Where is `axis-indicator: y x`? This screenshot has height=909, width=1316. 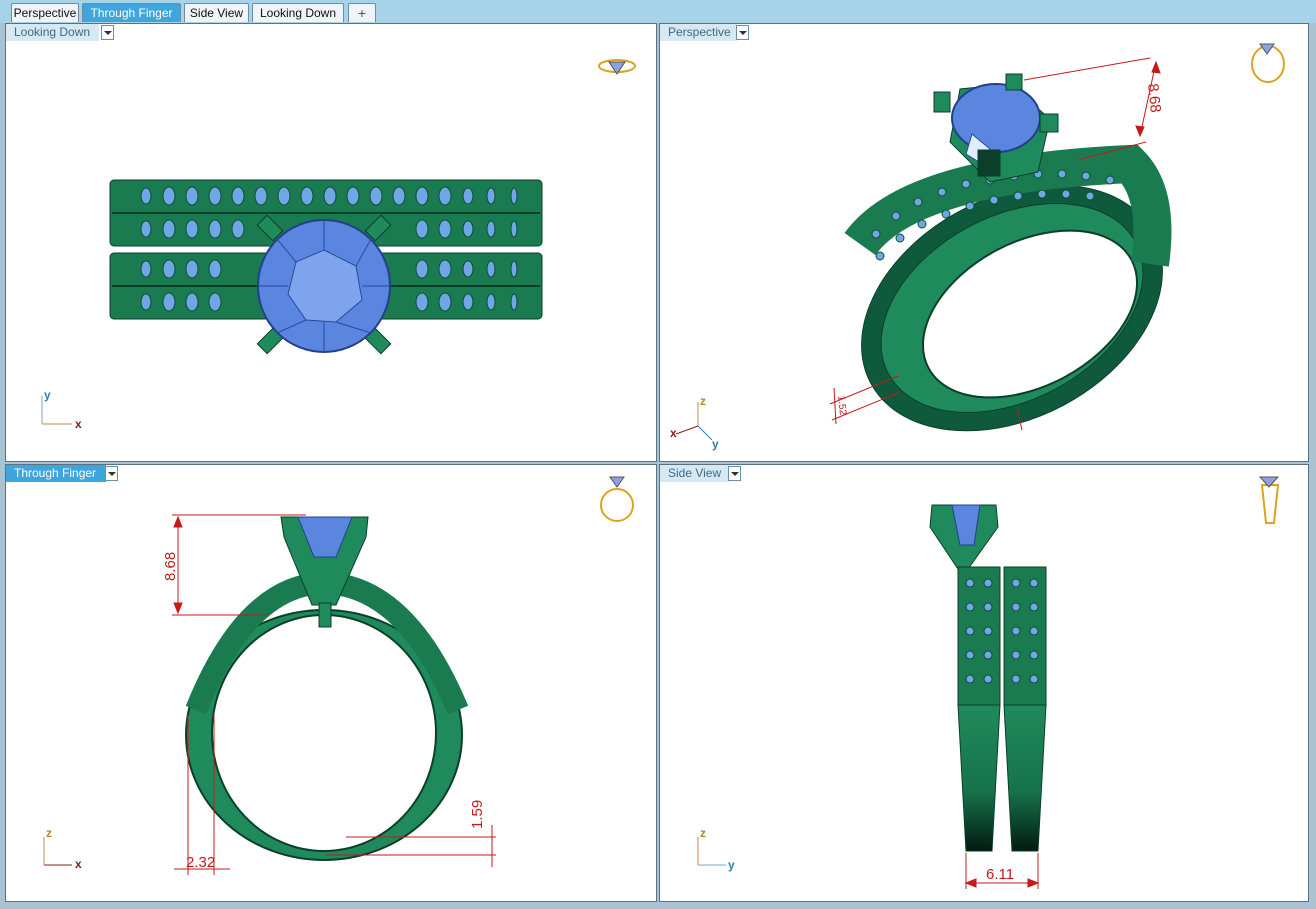
axis-indicator: y x is located at coordinates (63, 409).